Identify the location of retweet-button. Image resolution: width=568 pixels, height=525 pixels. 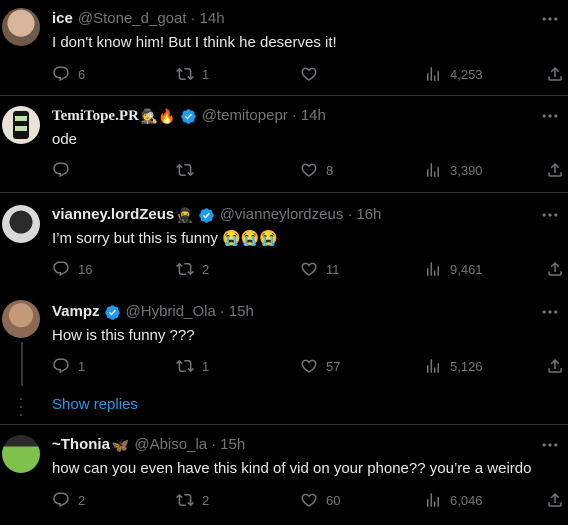
(189, 170).